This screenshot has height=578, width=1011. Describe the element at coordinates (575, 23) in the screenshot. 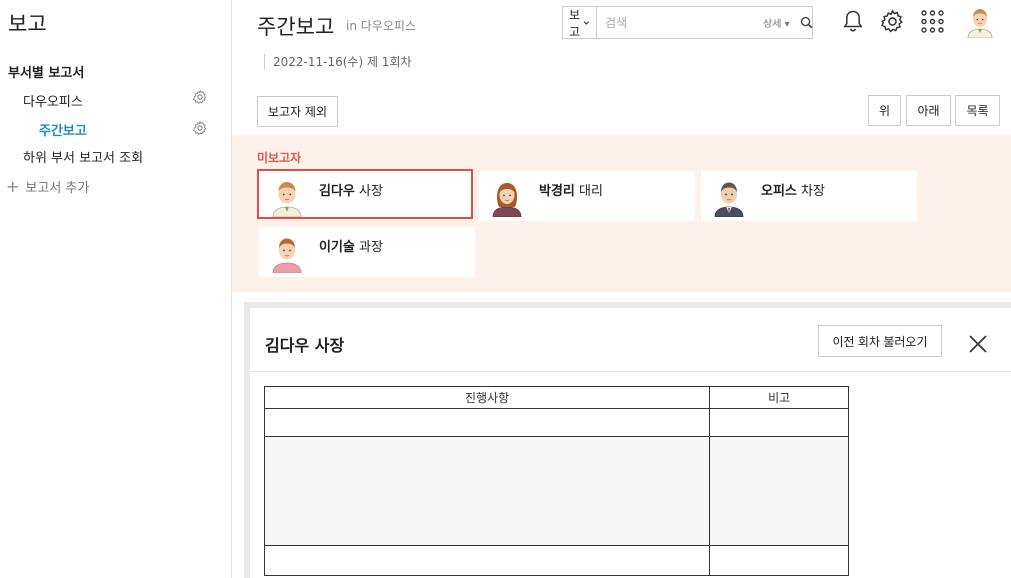

I see `search-scope-value: 보고` at that location.